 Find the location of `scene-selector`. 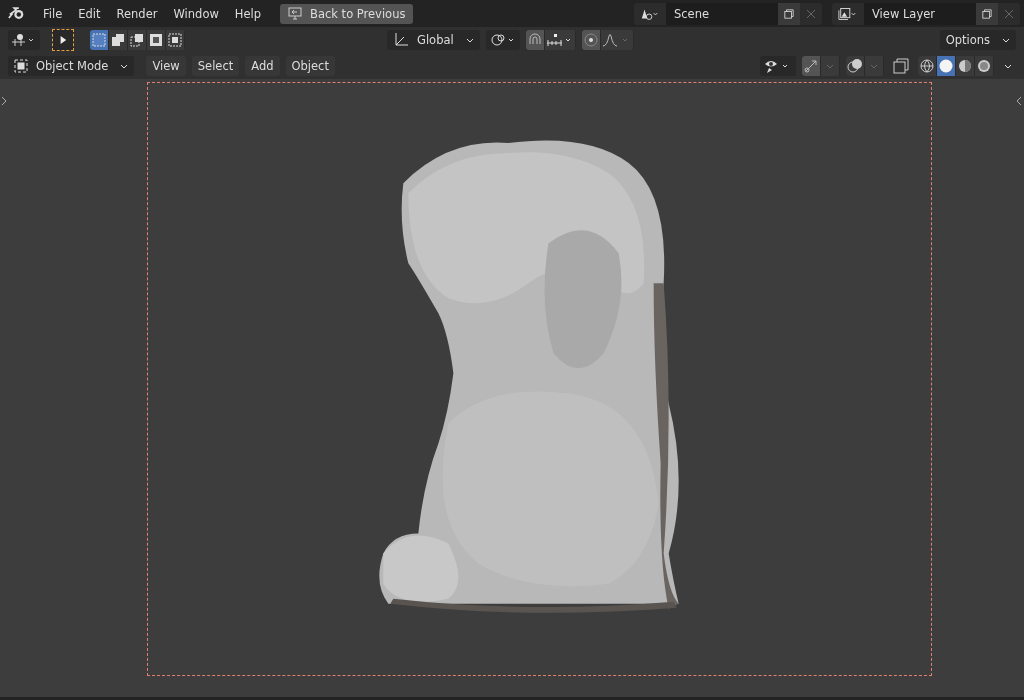

scene-selector is located at coordinates (650, 13).